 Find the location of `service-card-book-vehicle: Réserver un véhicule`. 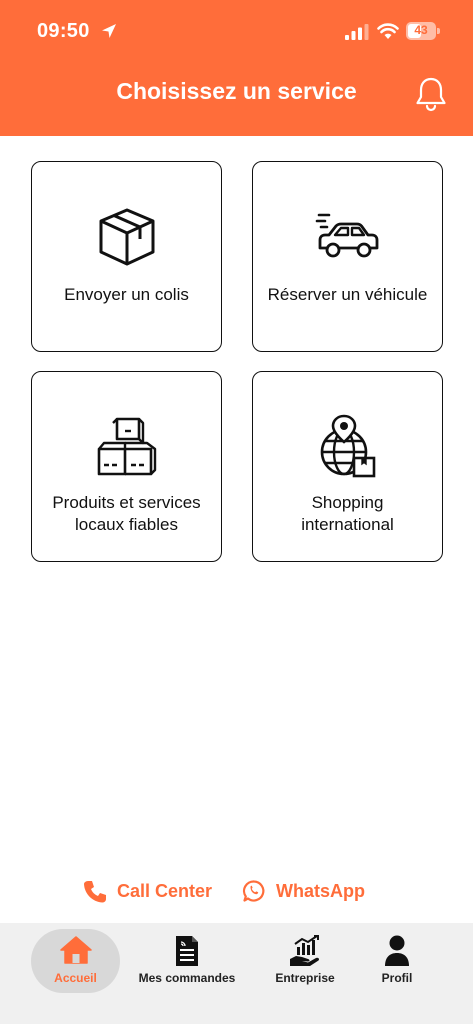

service-card-book-vehicle: Réserver un véhicule is located at coordinates (347, 256).